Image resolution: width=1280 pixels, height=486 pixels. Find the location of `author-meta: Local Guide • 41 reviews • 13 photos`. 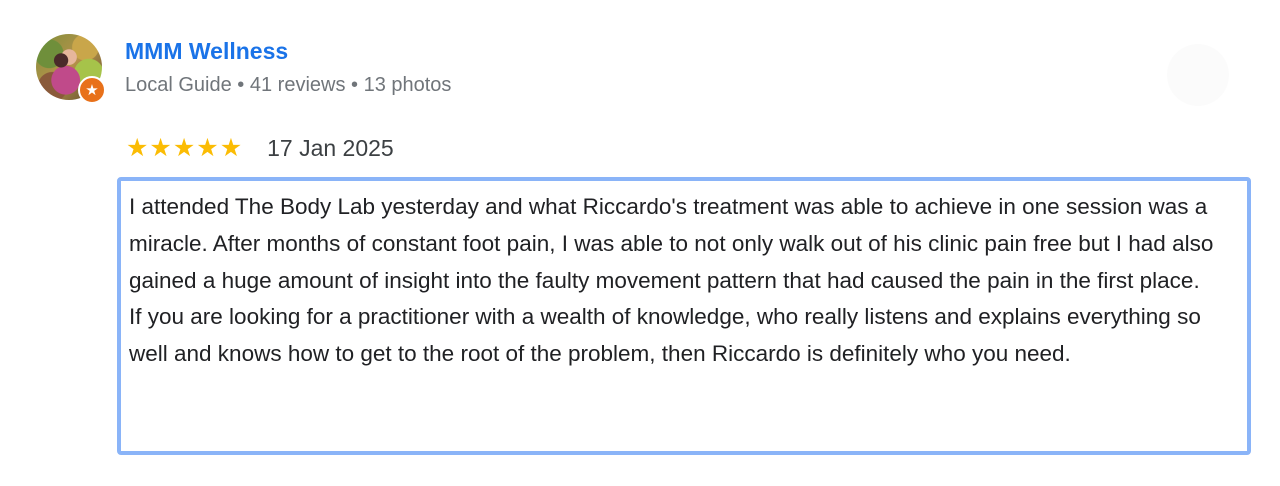

author-meta: Local Guide • 41 reviews • 13 photos is located at coordinates (288, 85).